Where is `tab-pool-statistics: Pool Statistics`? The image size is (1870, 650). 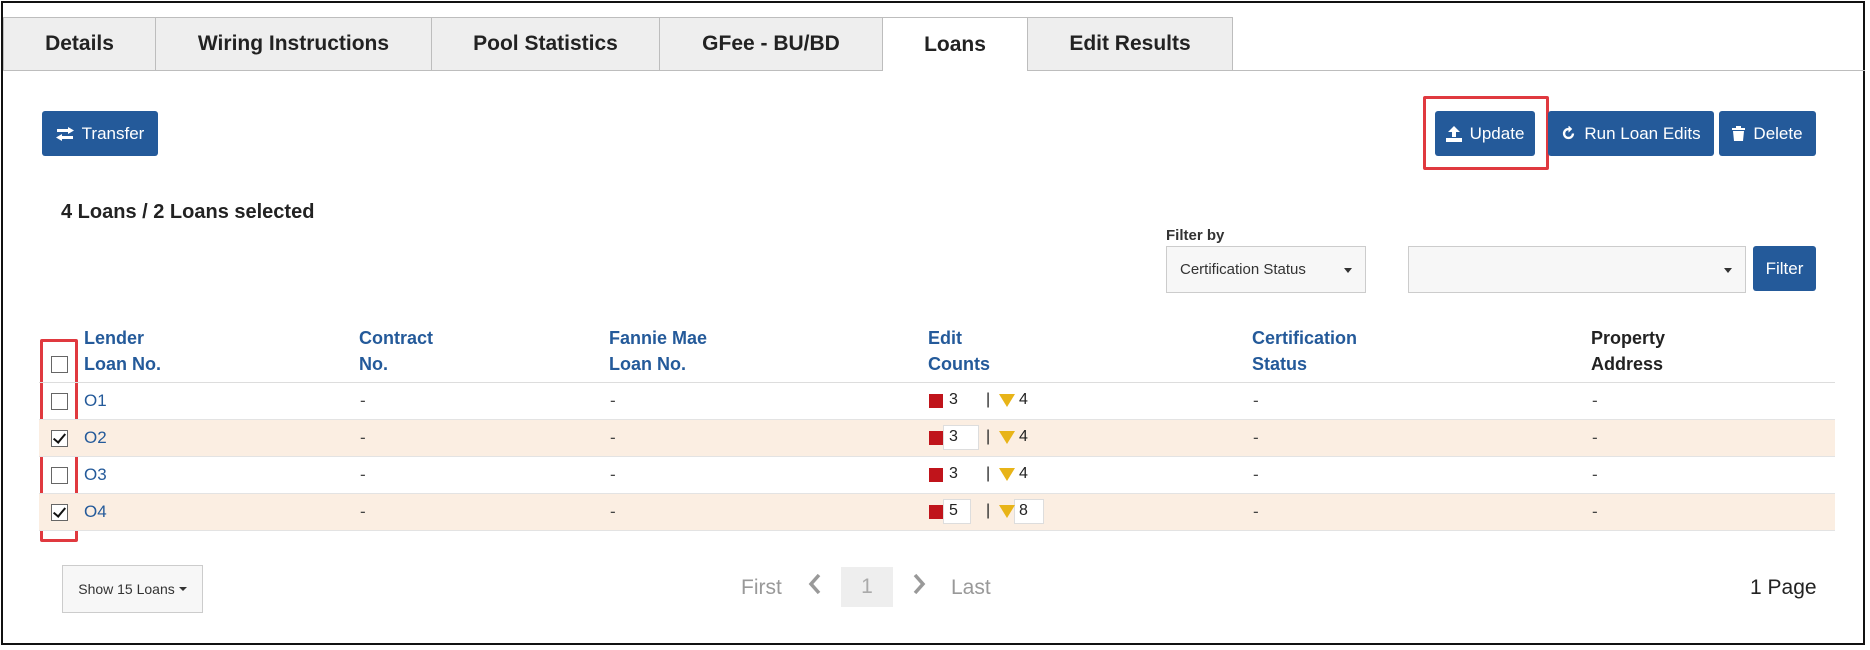 tab-pool-statistics: Pool Statistics is located at coordinates (545, 43).